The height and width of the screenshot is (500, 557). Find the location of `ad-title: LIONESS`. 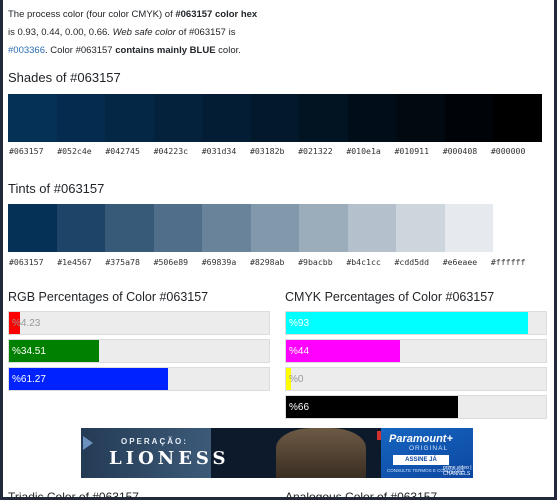

ad-title: LIONESS is located at coordinates (169, 458).